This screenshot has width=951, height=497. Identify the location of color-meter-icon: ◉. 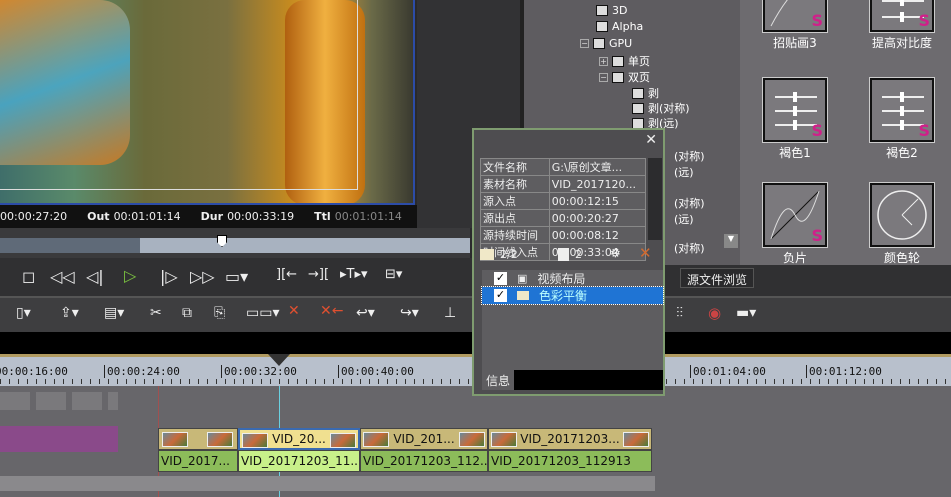
(714, 313).